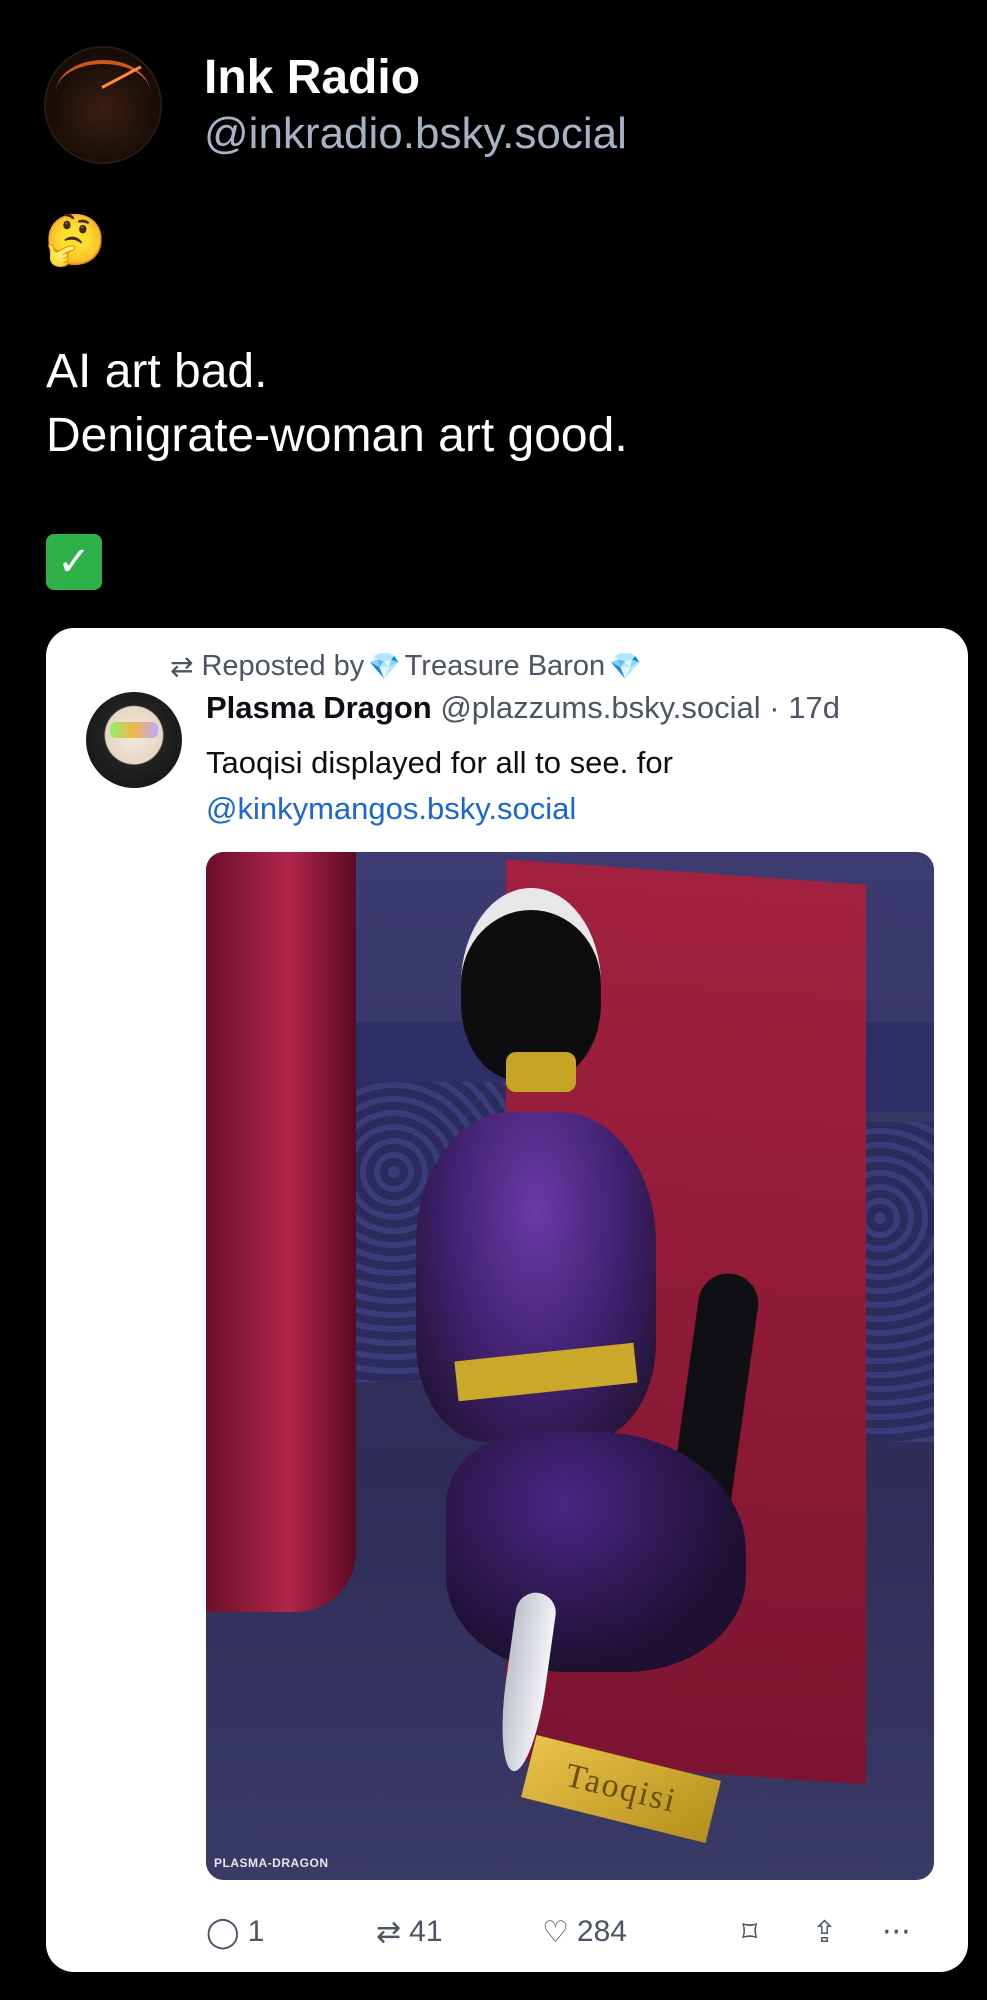 This screenshot has height=2000, width=987. Describe the element at coordinates (223, 1932) in the screenshot. I see `reply-icon: ◯` at that location.